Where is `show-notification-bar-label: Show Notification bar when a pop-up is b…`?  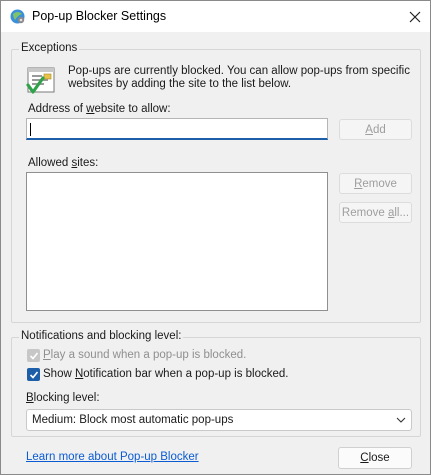
show-notification-bar-label: Show Notification bar when a pop-up is b… is located at coordinates (166, 374).